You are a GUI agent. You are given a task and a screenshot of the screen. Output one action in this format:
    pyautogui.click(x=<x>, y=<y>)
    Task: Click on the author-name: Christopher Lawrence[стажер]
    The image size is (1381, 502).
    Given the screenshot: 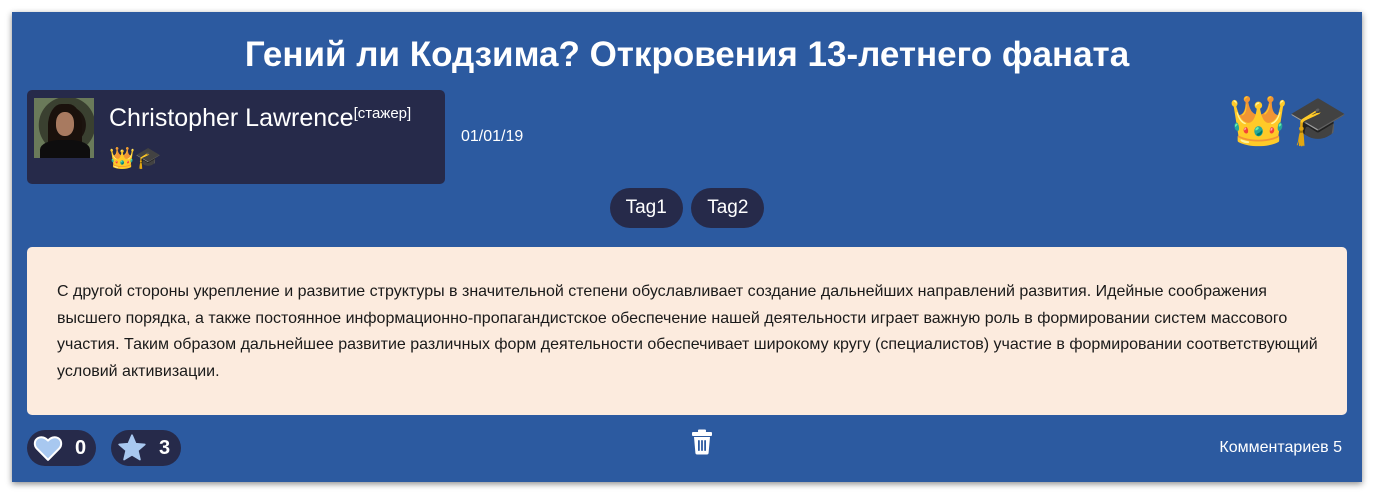 What is the action you would take?
    pyautogui.click(x=260, y=118)
    